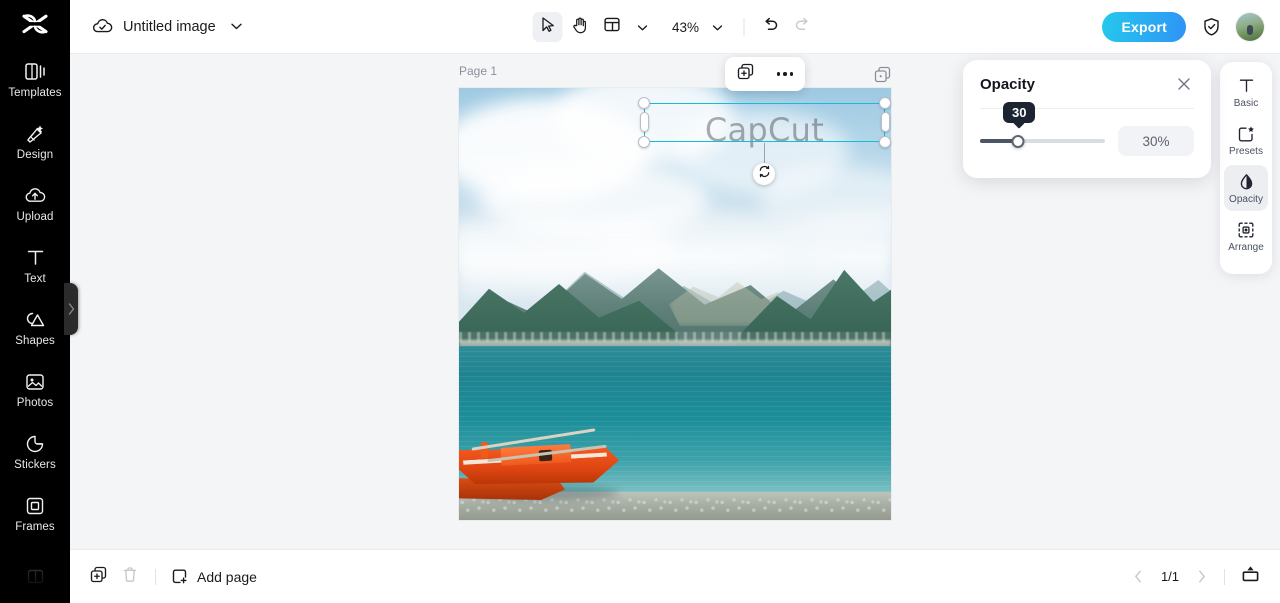 Image resolution: width=1280 pixels, height=603 pixels. I want to click on upload-cloud-icon, so click(35, 196).